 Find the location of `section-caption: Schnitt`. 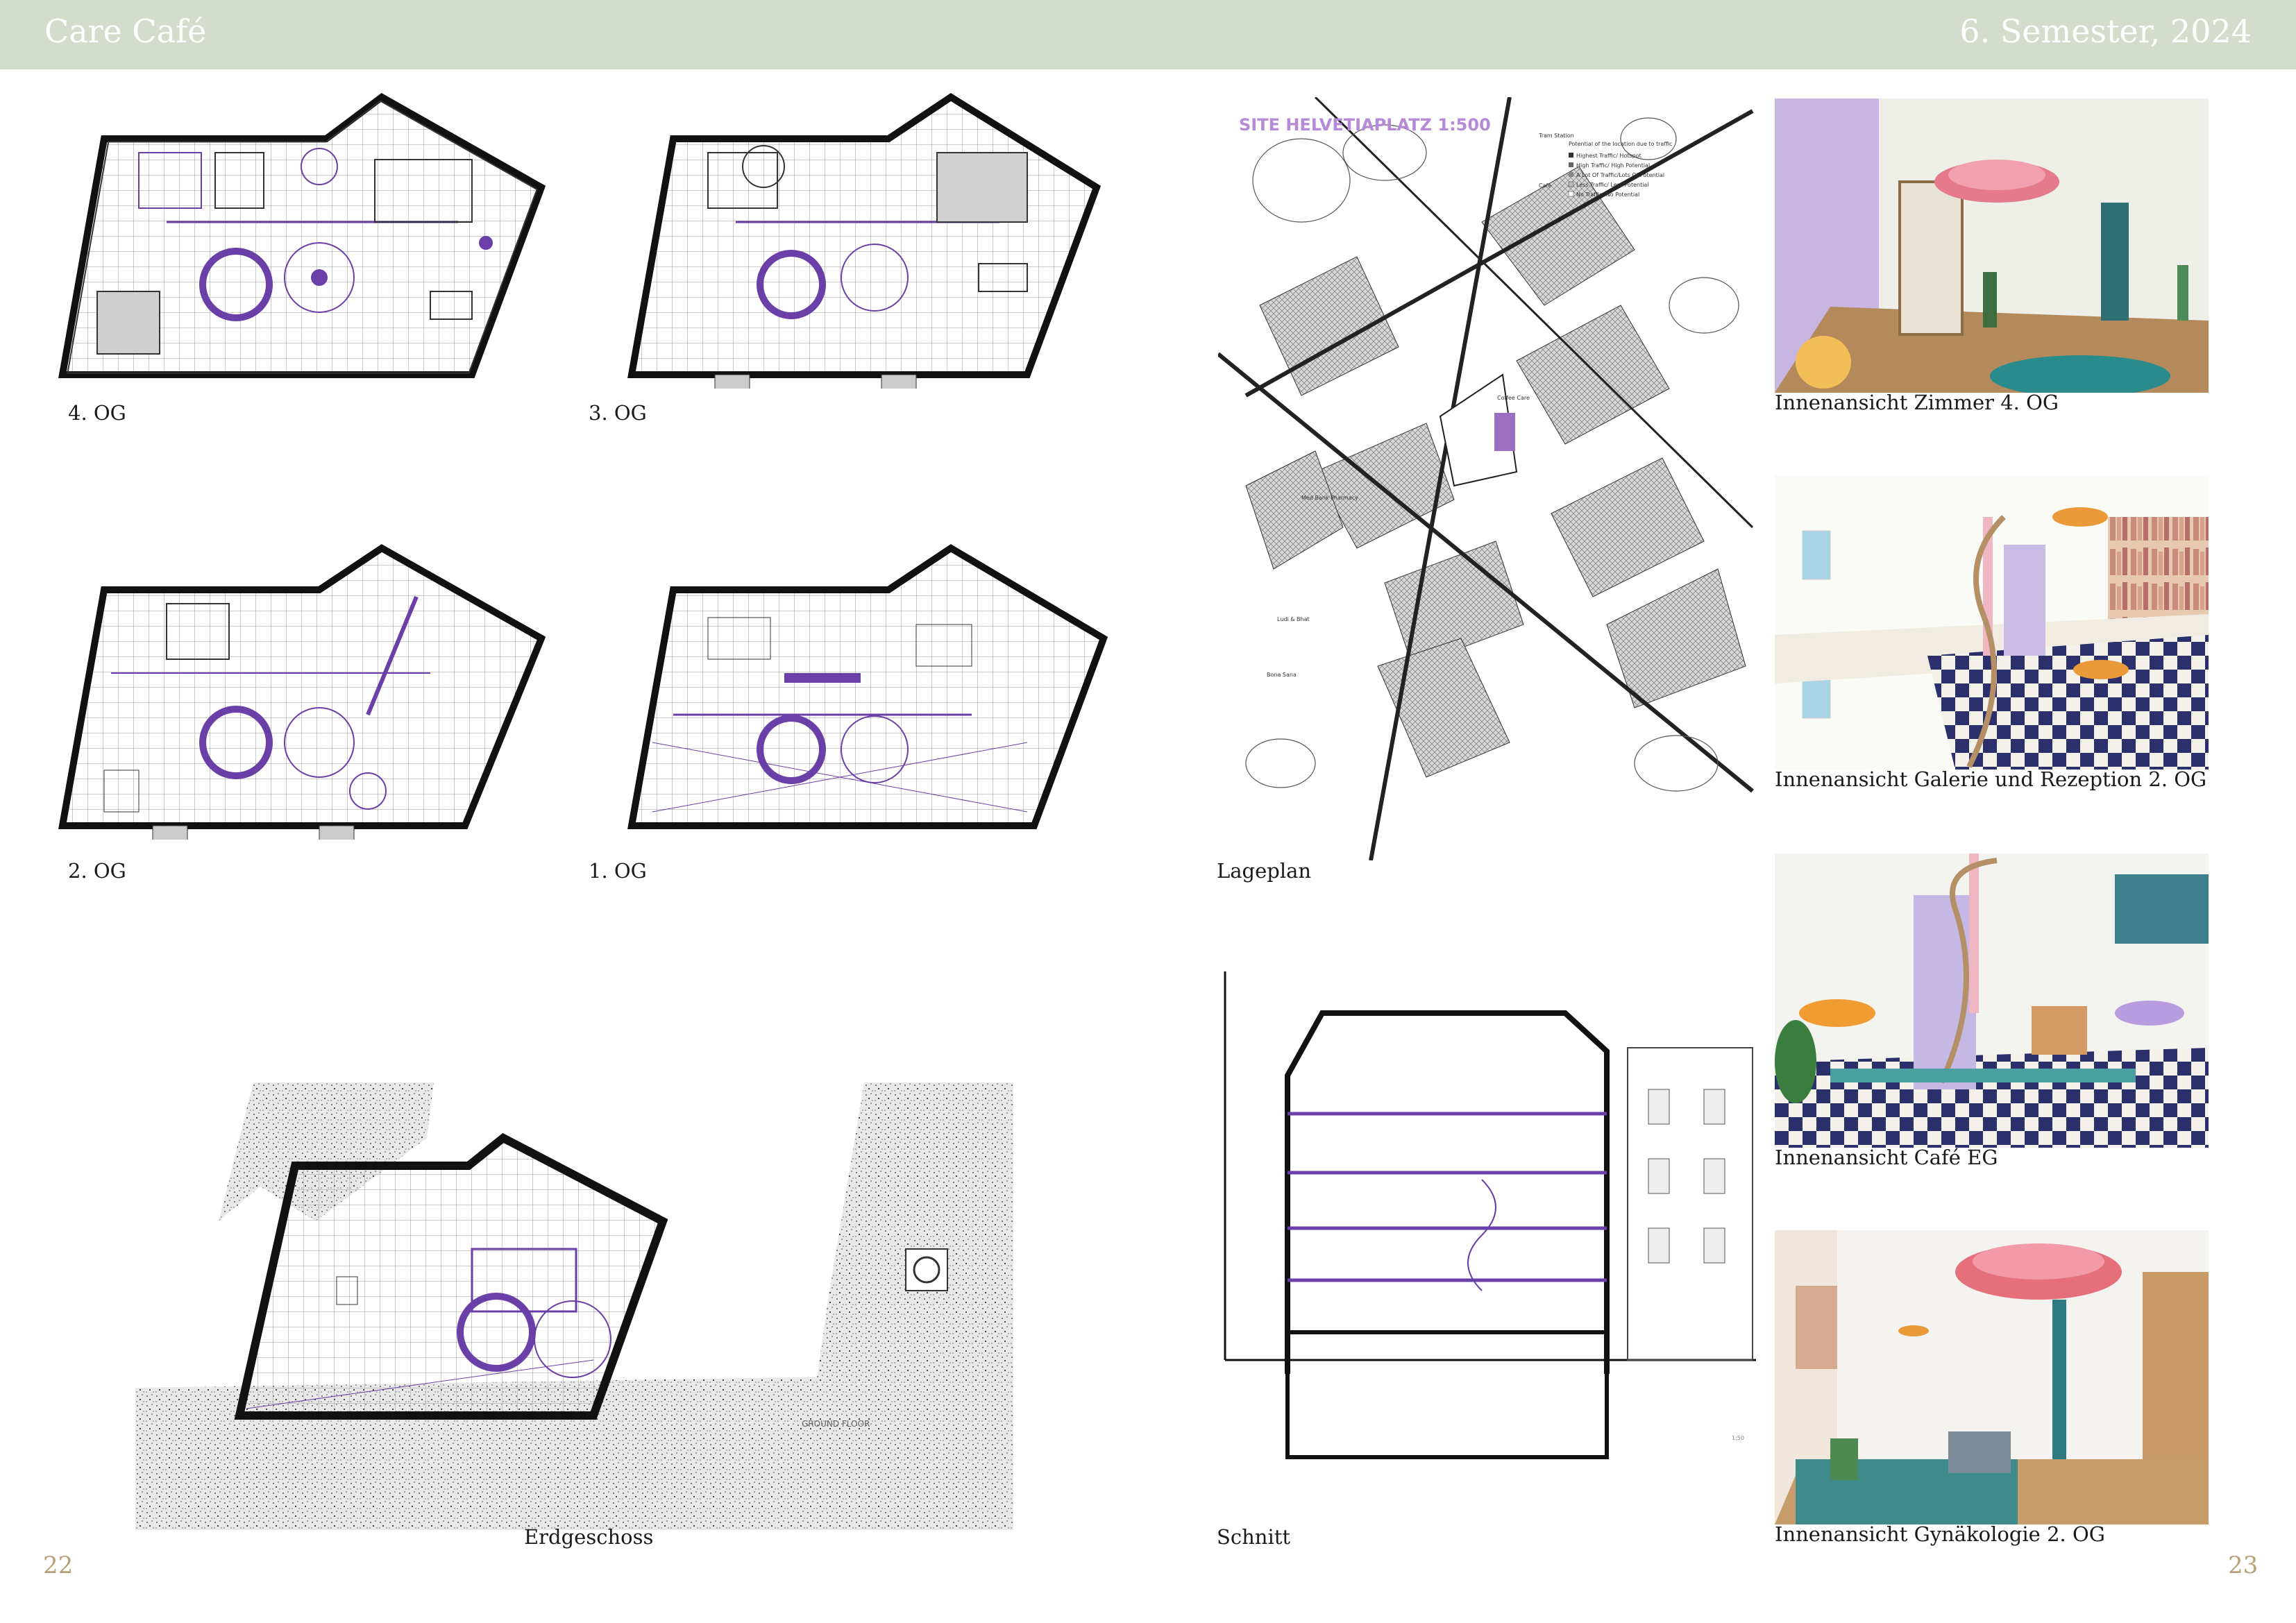

section-caption: Schnitt is located at coordinates (1254, 1537).